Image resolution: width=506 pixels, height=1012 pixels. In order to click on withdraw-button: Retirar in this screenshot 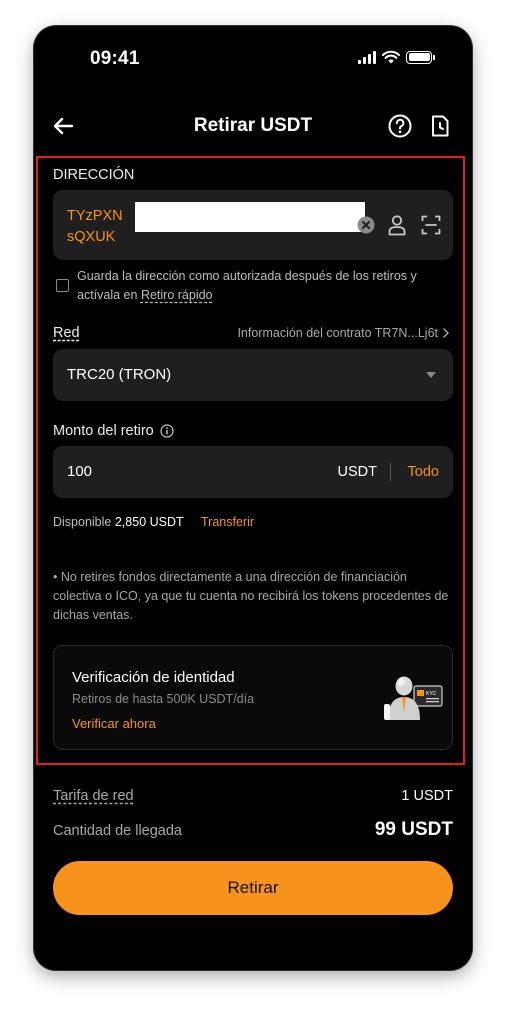, I will do `click(253, 888)`.